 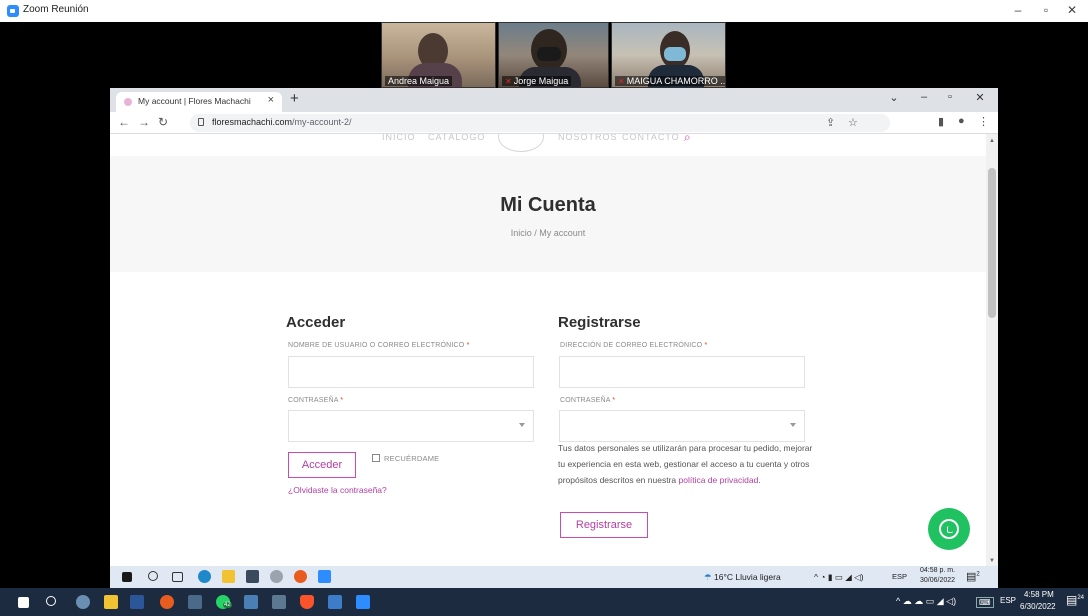 I want to click on browser-tab-bar: My account | Flores Machachi × + ⌄ – ▫ ✕, so click(x=554, y=100).